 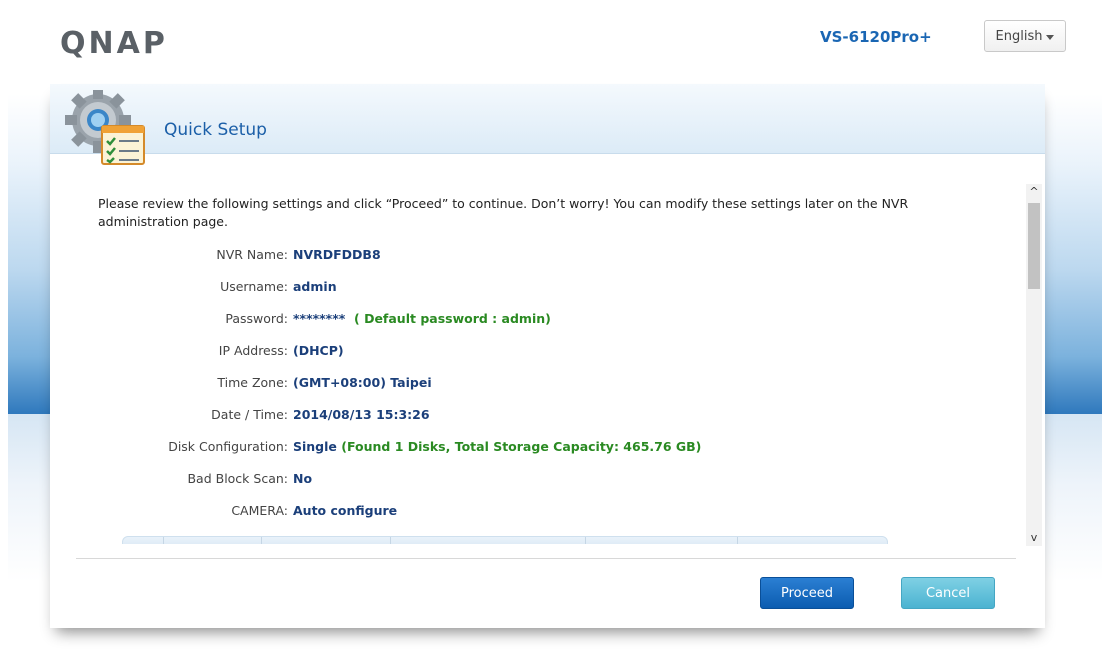 What do you see at coordinates (1050, 37) in the screenshot?
I see `chevron-down-icon` at bounding box center [1050, 37].